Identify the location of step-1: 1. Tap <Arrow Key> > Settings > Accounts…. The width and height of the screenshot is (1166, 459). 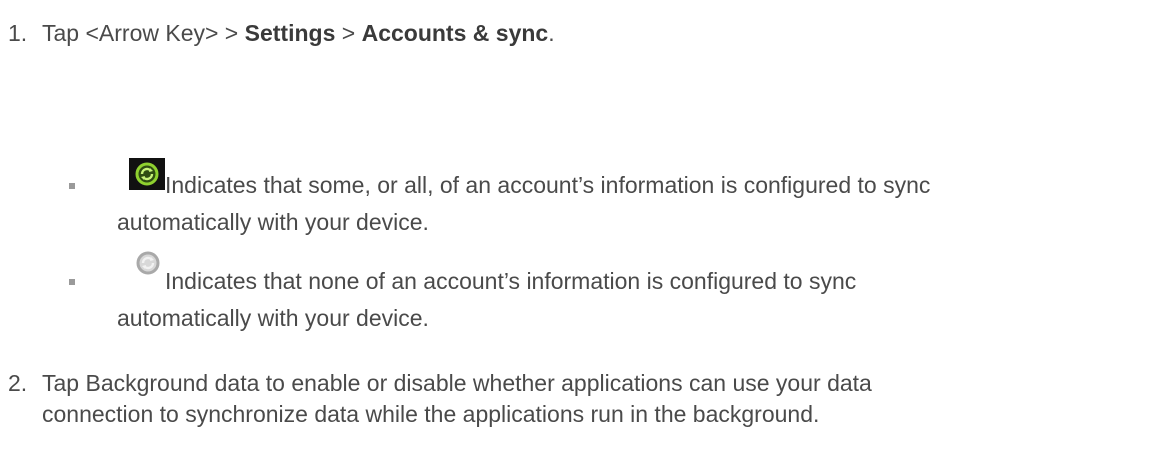
(583, 33).